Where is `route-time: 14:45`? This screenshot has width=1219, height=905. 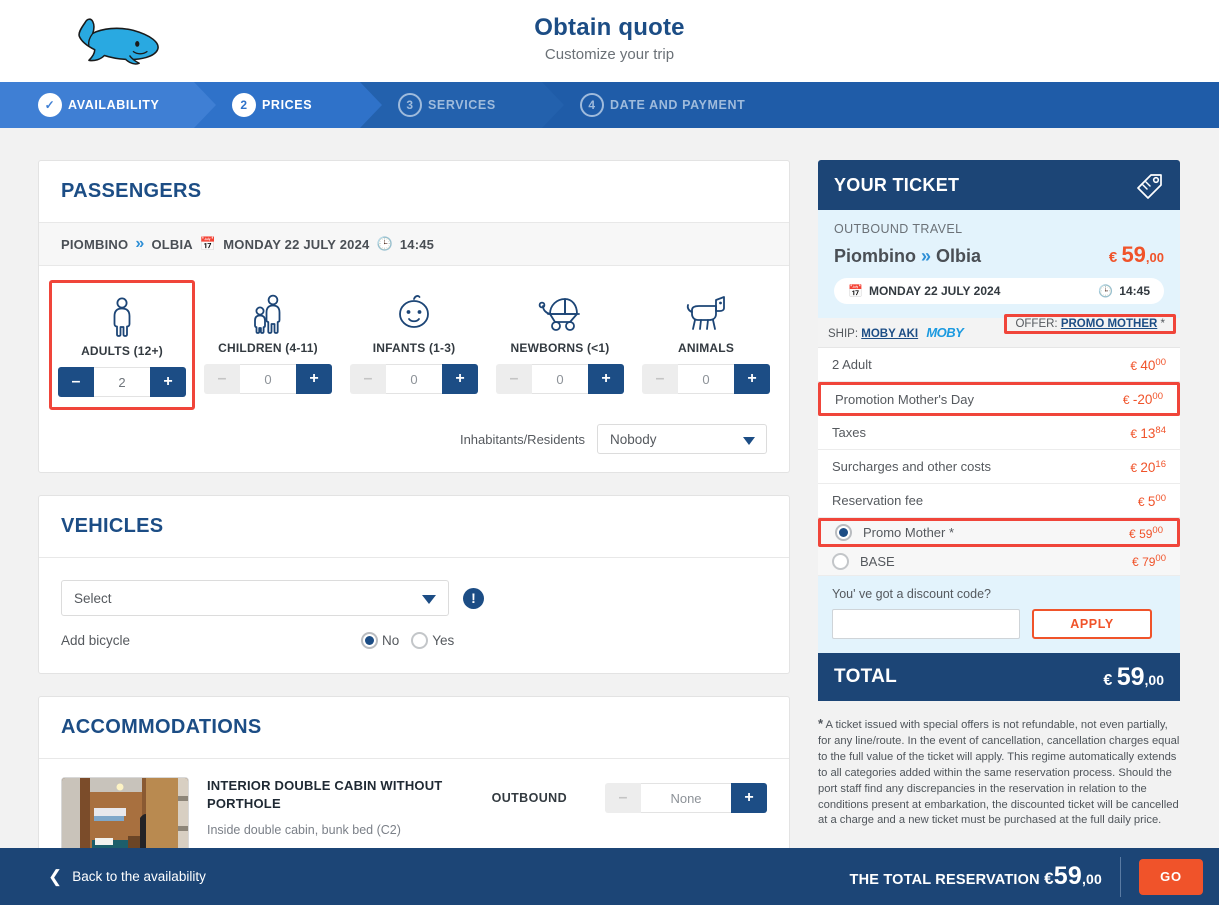 route-time: 14:45 is located at coordinates (417, 244).